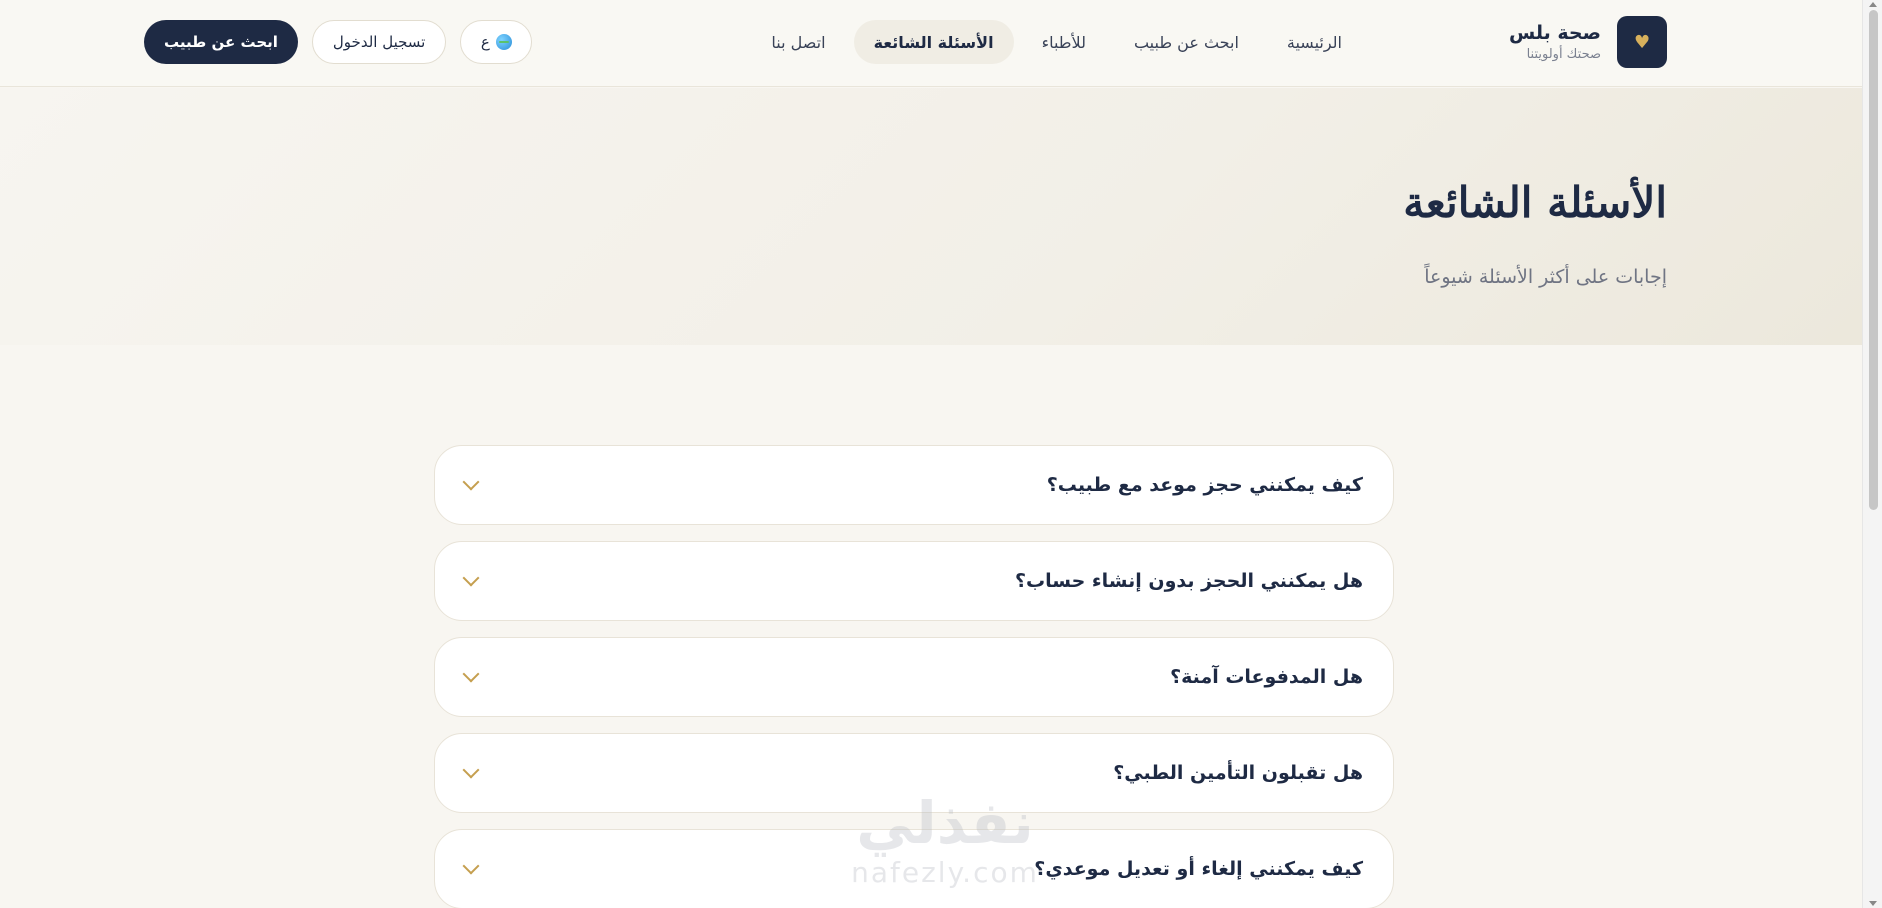 The image size is (1882, 908). What do you see at coordinates (914, 773) in the screenshot?
I see `faq-item: هل تقبلون التأمين الطبي؟` at bounding box center [914, 773].